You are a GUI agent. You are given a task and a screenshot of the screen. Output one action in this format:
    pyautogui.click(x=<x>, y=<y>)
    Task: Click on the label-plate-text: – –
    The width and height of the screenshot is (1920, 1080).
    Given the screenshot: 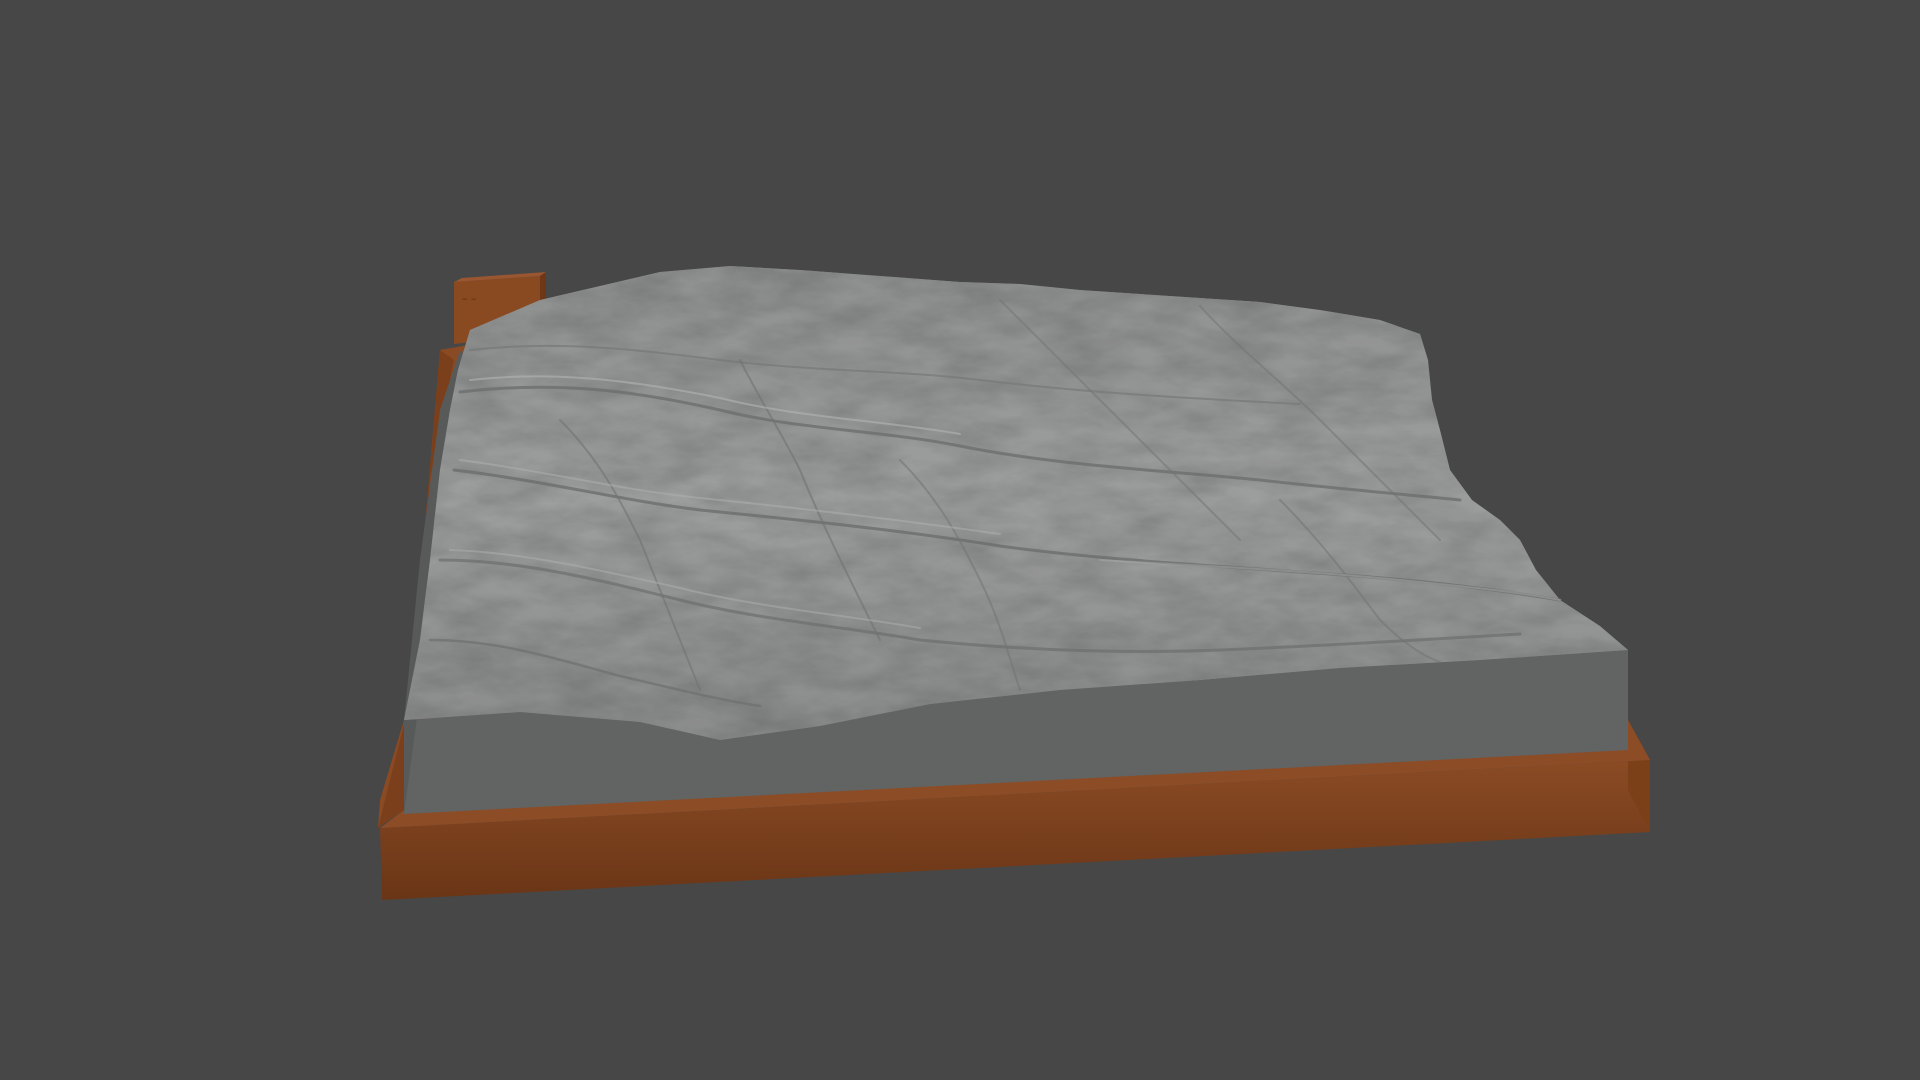 What is the action you would take?
    pyautogui.click(x=469, y=298)
    